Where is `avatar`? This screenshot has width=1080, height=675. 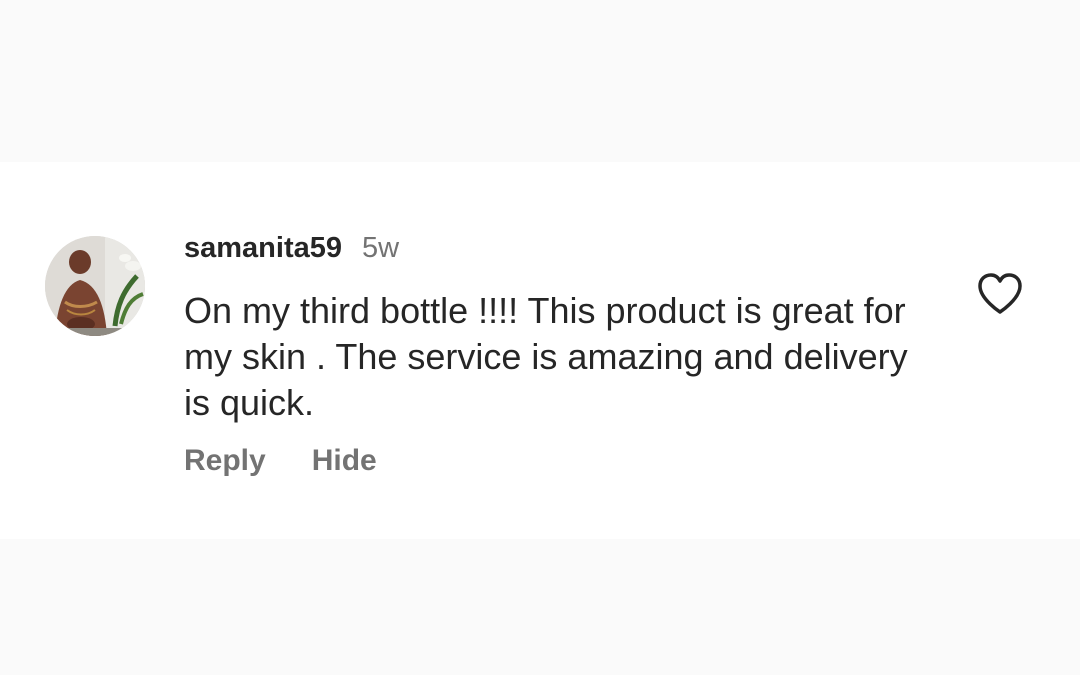 avatar is located at coordinates (95, 286).